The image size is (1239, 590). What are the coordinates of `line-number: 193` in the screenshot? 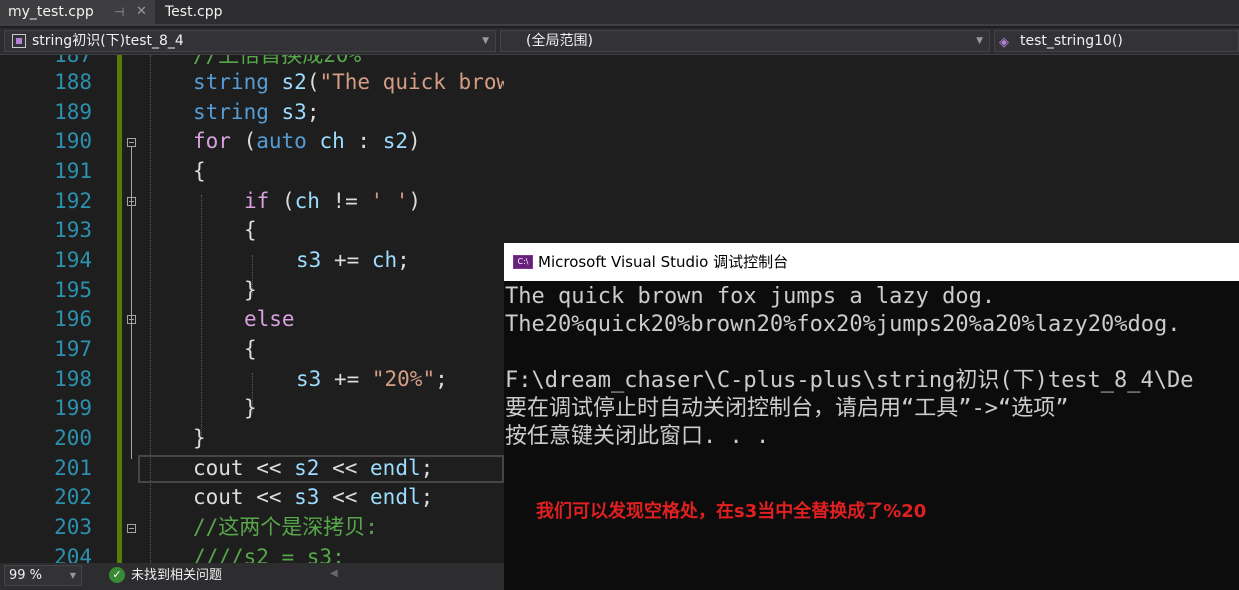 It's located at (73, 230).